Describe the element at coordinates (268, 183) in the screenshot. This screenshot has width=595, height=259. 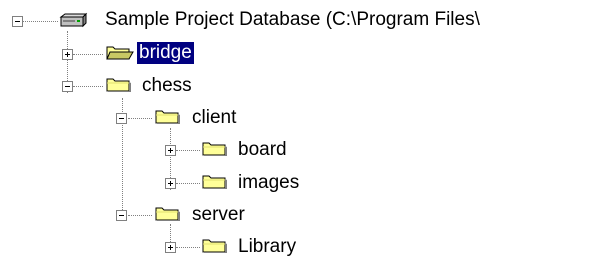
I see `tree-node-label: images` at that location.